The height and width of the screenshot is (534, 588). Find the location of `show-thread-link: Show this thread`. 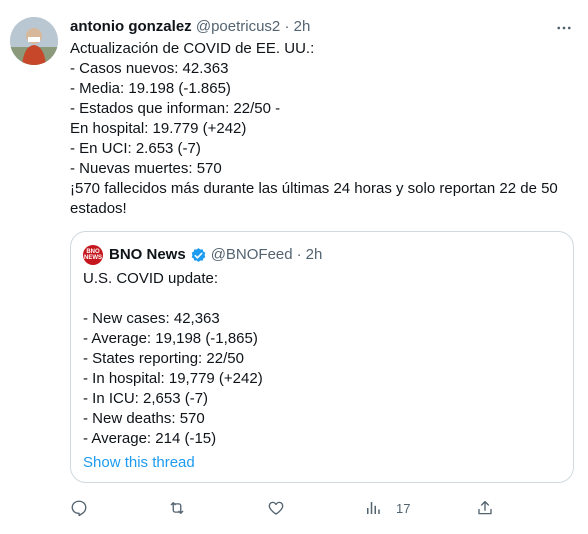

show-thread-link: Show this thread is located at coordinates (139, 463).